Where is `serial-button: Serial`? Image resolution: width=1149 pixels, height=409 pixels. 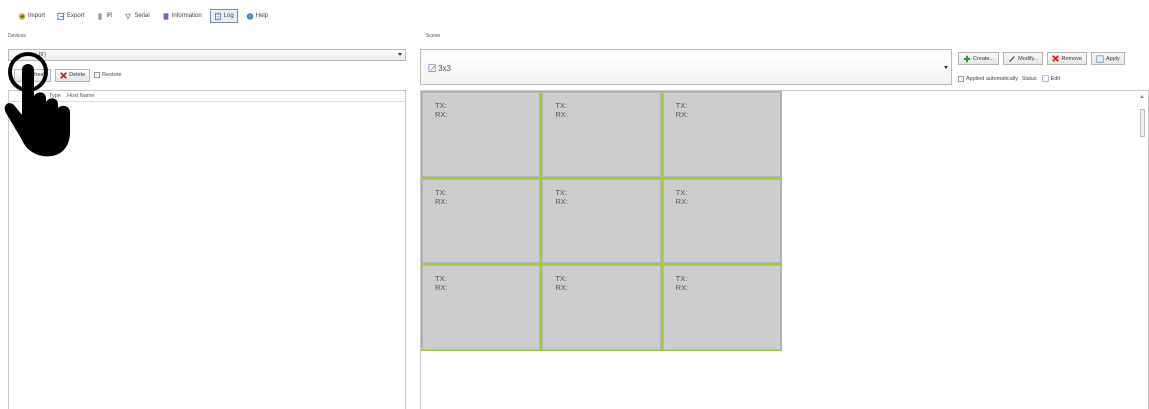 serial-button: Serial is located at coordinates (136, 16).